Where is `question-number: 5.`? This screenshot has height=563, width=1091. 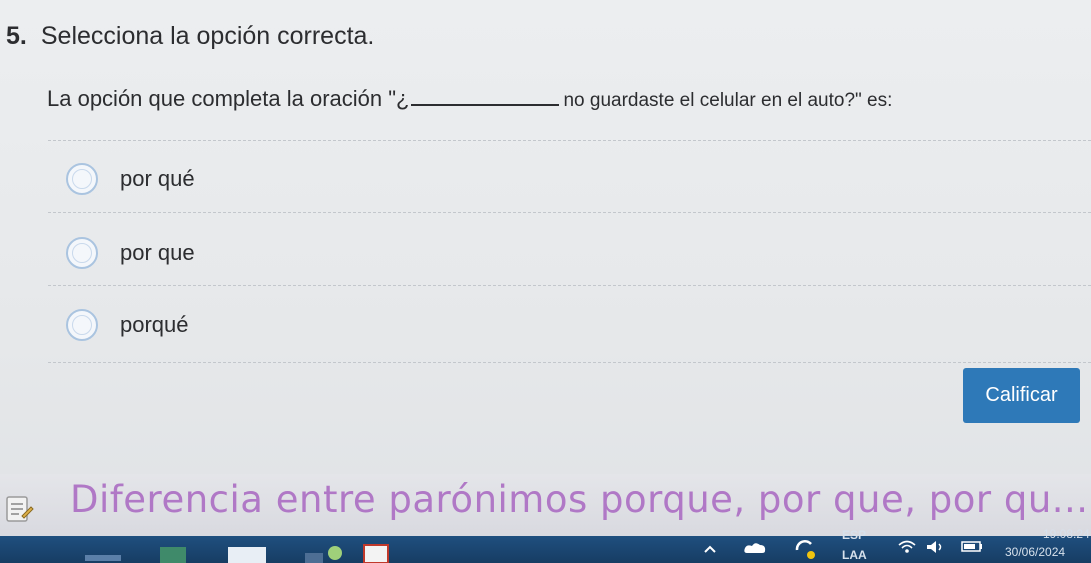
question-number: 5. is located at coordinates (16, 36).